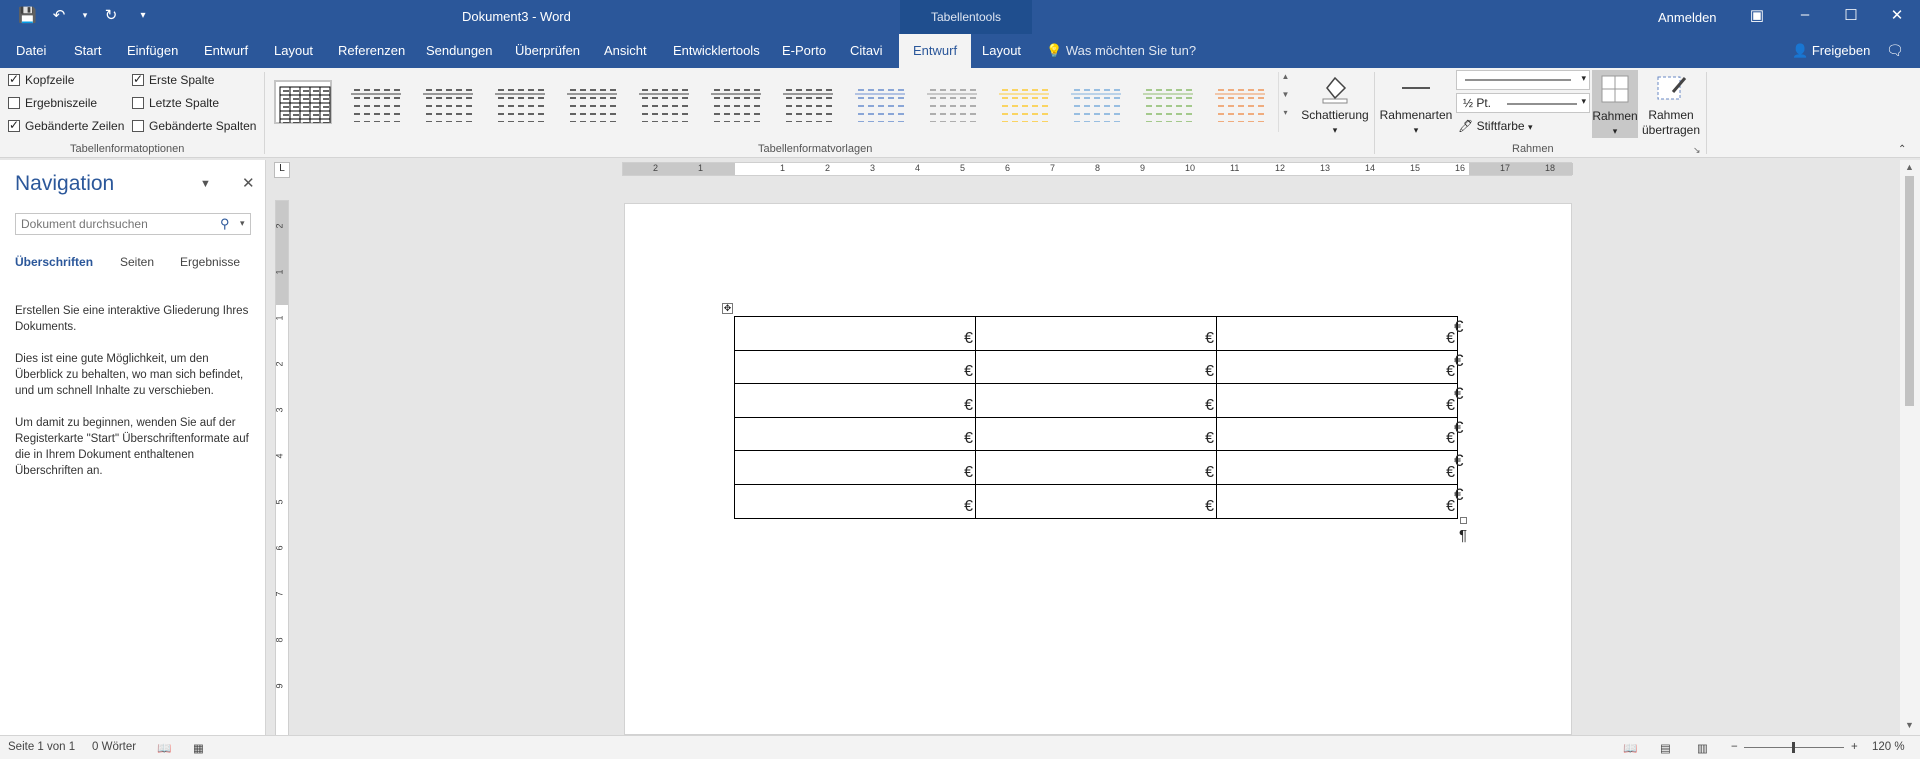 Image resolution: width=1920 pixels, height=759 pixels. What do you see at coordinates (210, 262) in the screenshot?
I see `nav-tab-results: Ergebnisse` at bounding box center [210, 262].